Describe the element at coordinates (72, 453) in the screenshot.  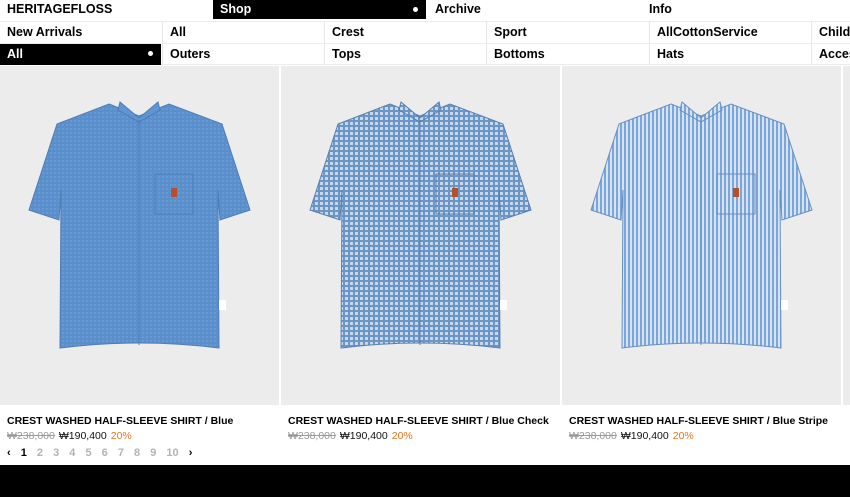
I see `page-link: 4` at that location.